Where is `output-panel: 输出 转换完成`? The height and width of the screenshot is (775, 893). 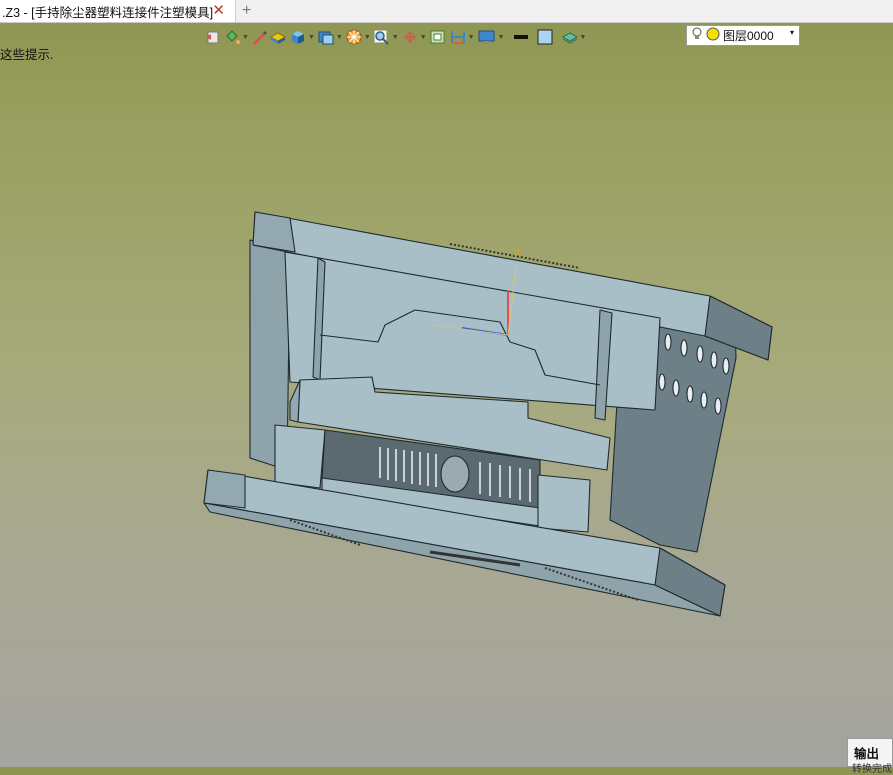
output-panel: 输出 转换完成 is located at coordinates (870, 756).